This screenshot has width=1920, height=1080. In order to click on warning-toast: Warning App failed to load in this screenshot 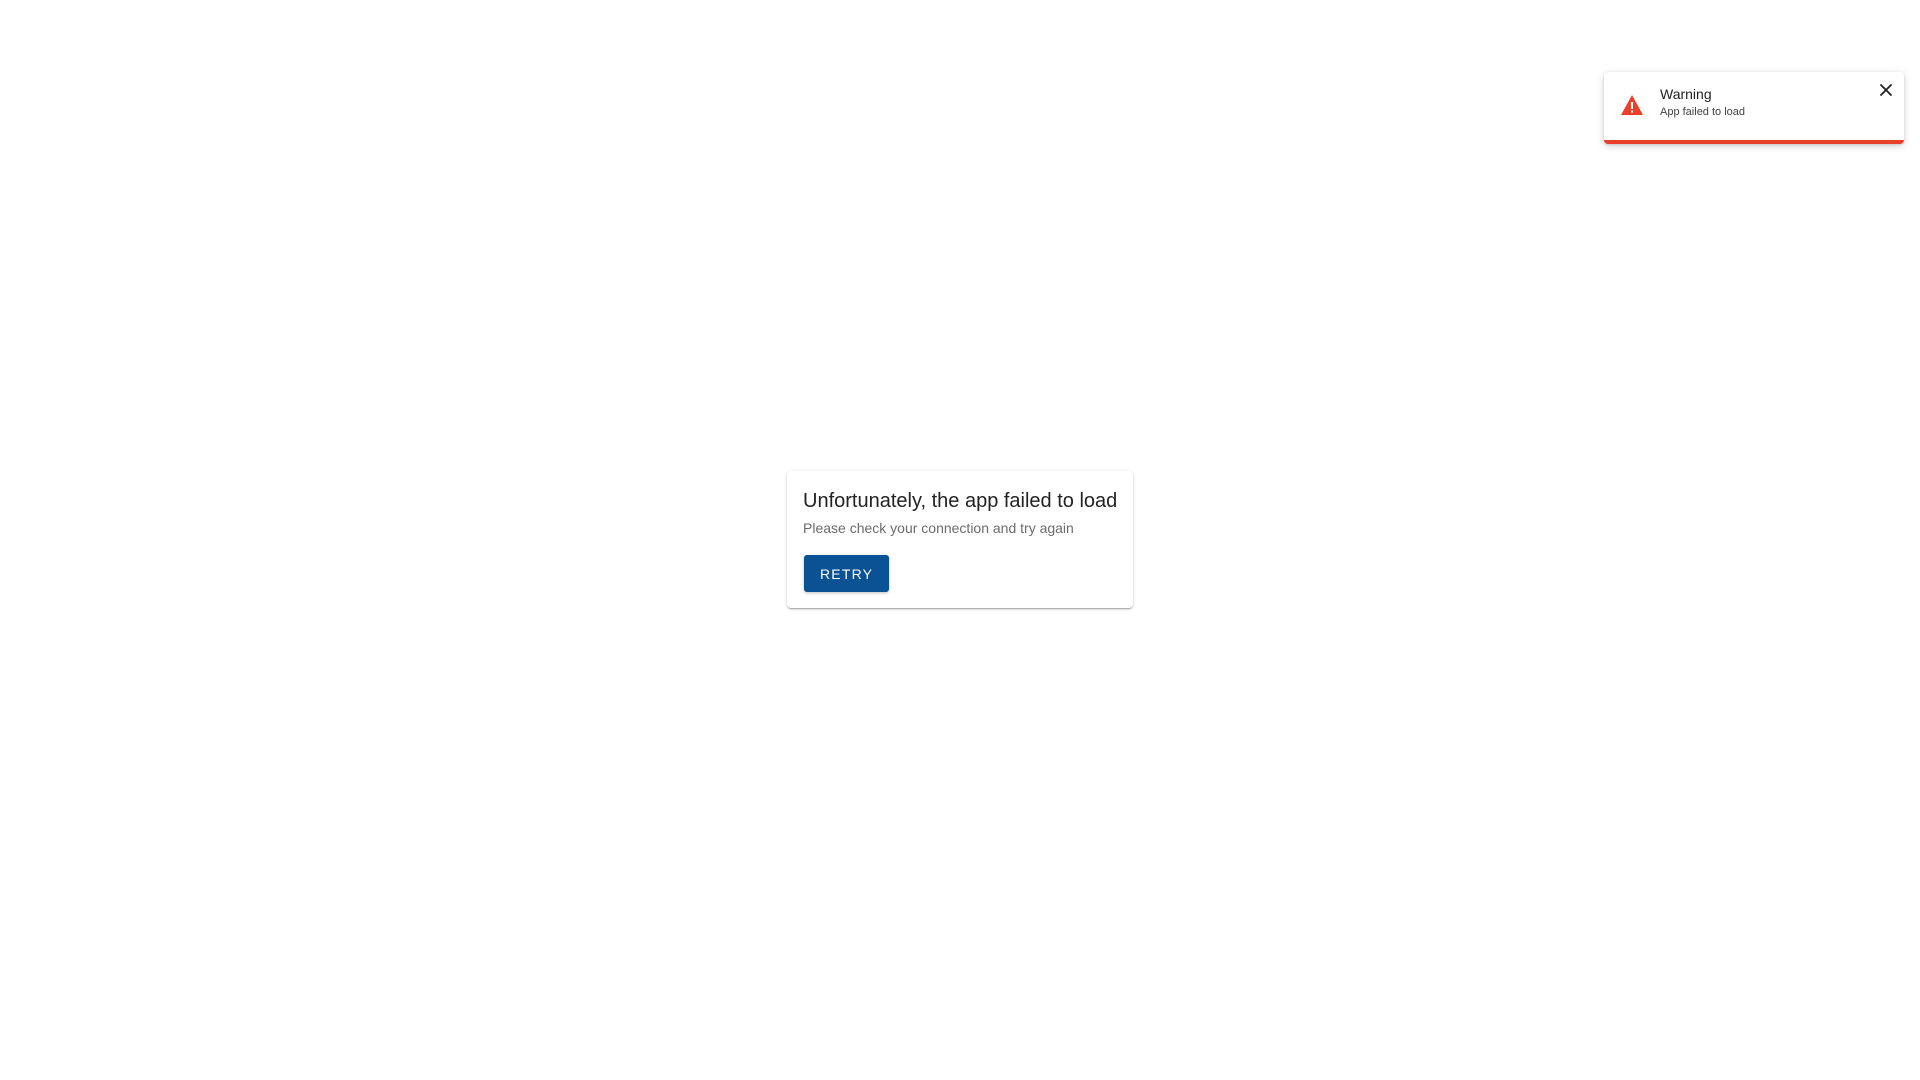, I will do `click(1754, 108)`.